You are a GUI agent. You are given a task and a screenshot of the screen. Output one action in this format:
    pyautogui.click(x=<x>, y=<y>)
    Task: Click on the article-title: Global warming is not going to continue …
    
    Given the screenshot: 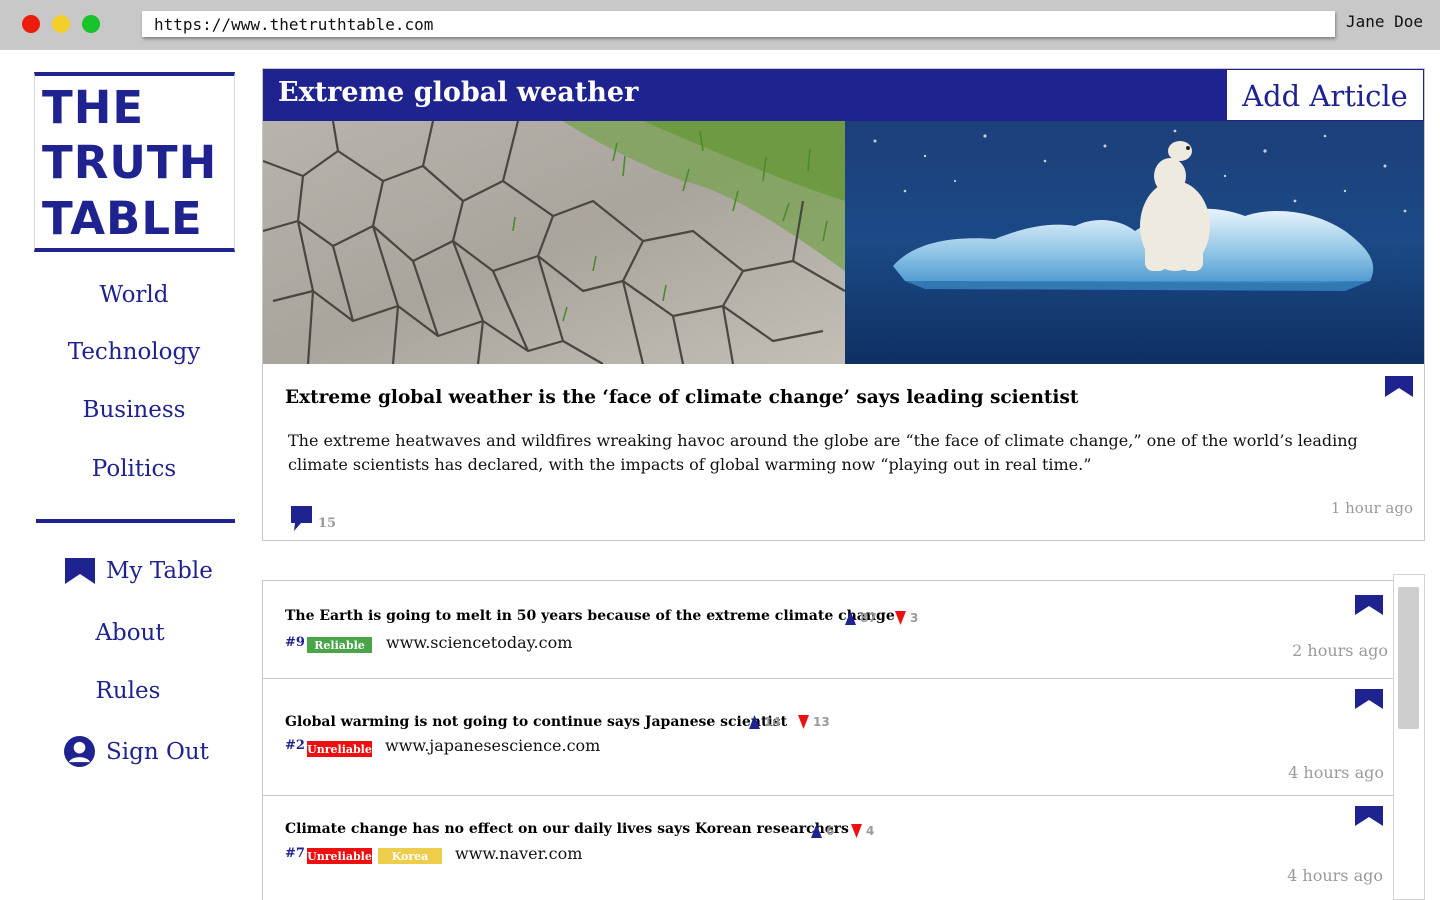 What is the action you would take?
    pyautogui.click(x=536, y=722)
    